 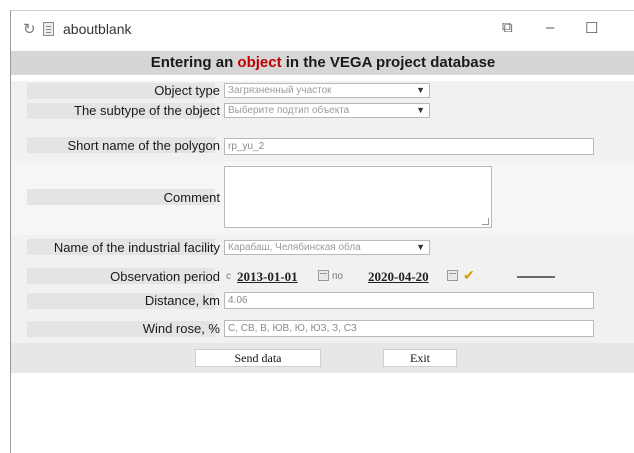 What do you see at coordinates (322, 30) in the screenshot?
I see `title-bar: ↻ aboutblank ⧉ – ☐` at bounding box center [322, 30].